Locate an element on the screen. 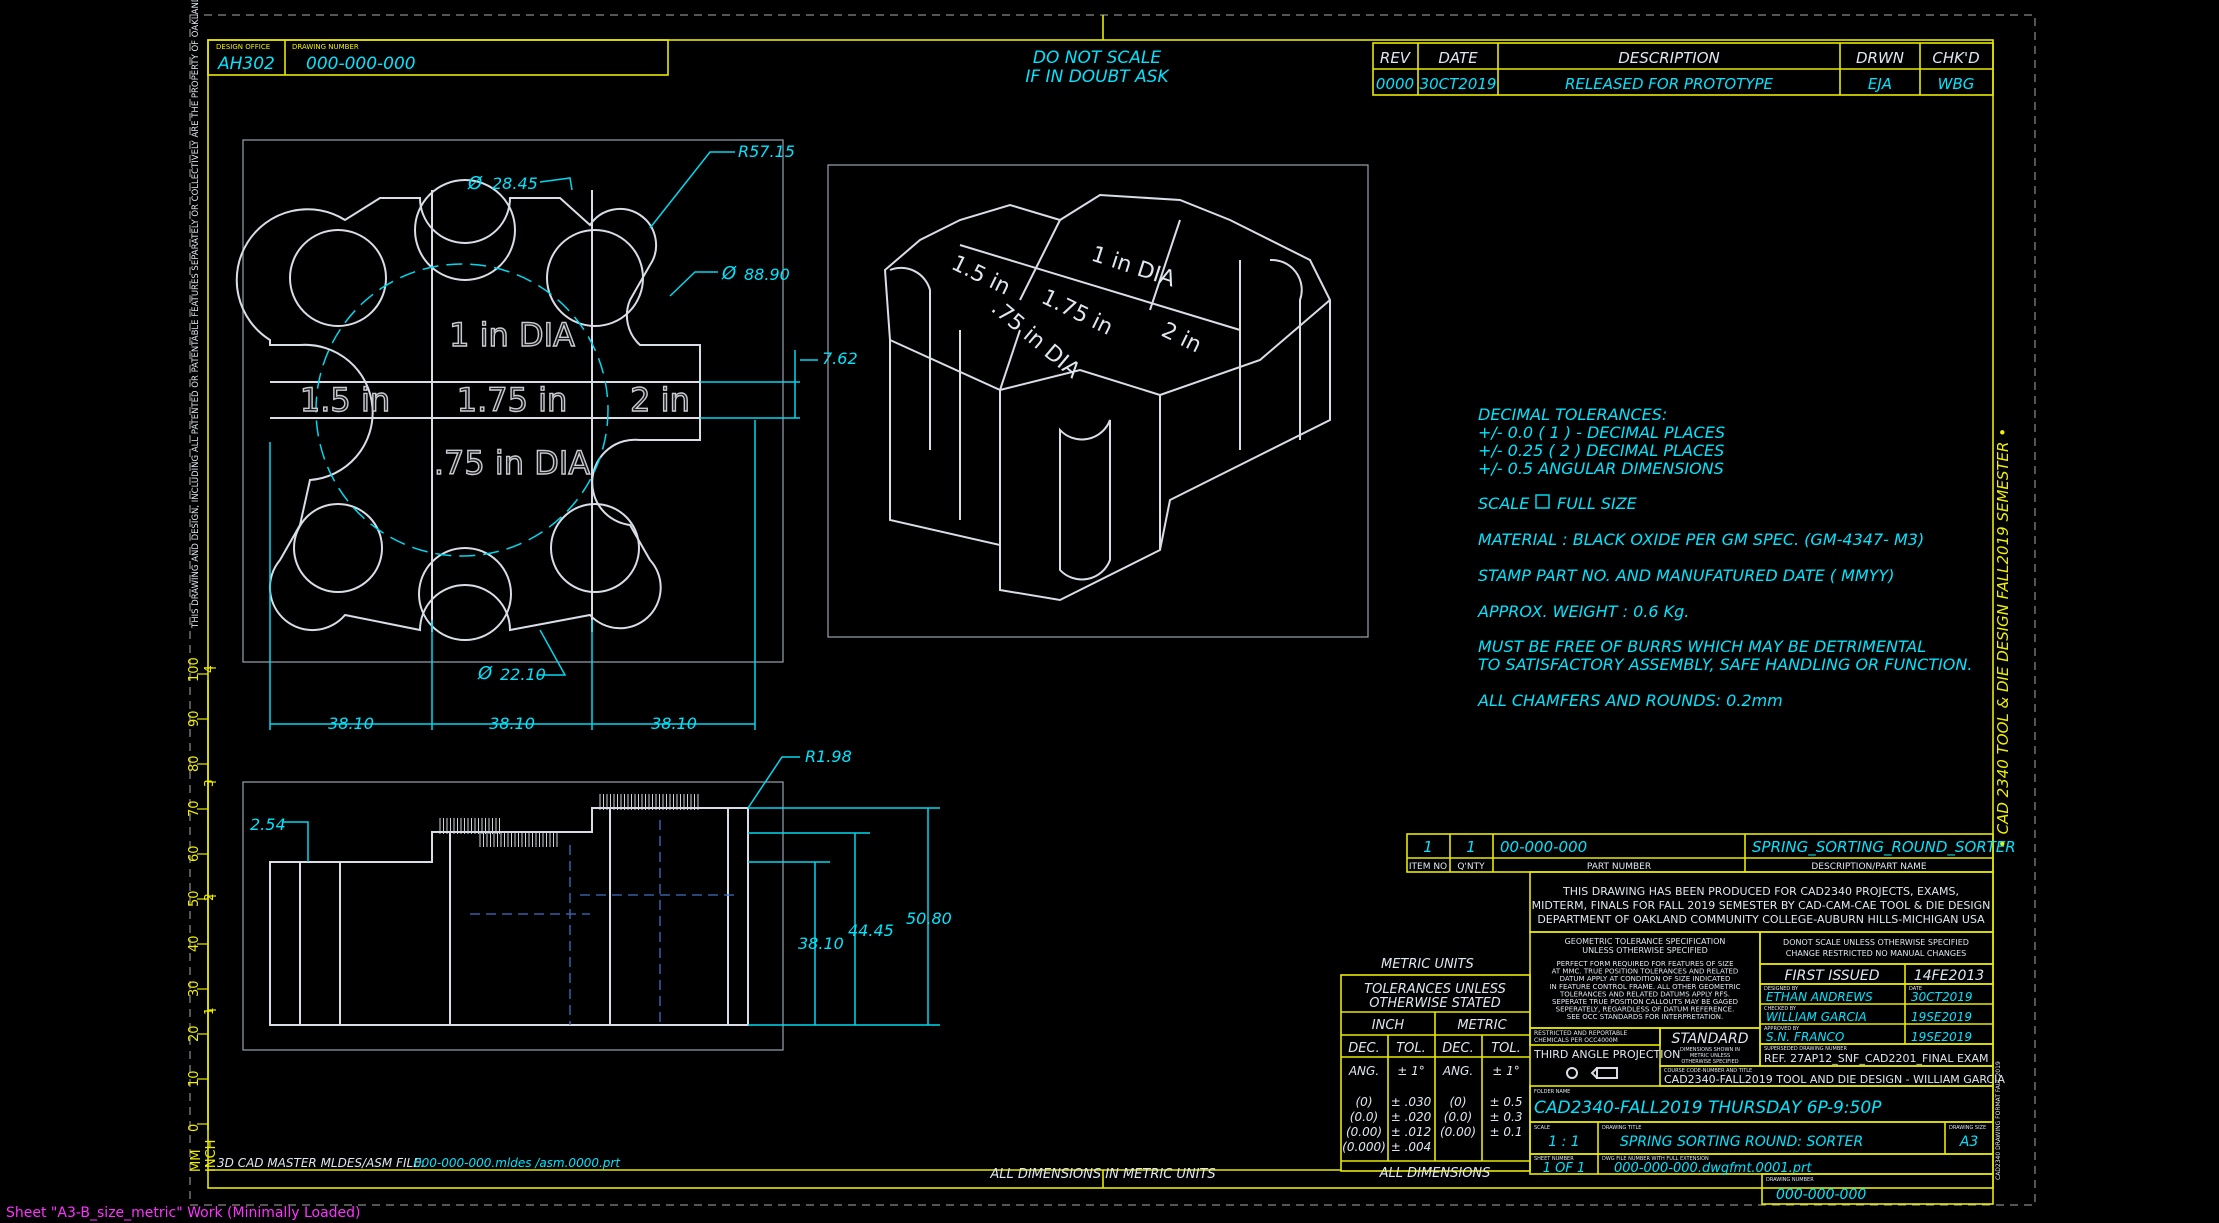 The height and width of the screenshot is (1223, 2219). iso-view-frame is located at coordinates (1098, 401).